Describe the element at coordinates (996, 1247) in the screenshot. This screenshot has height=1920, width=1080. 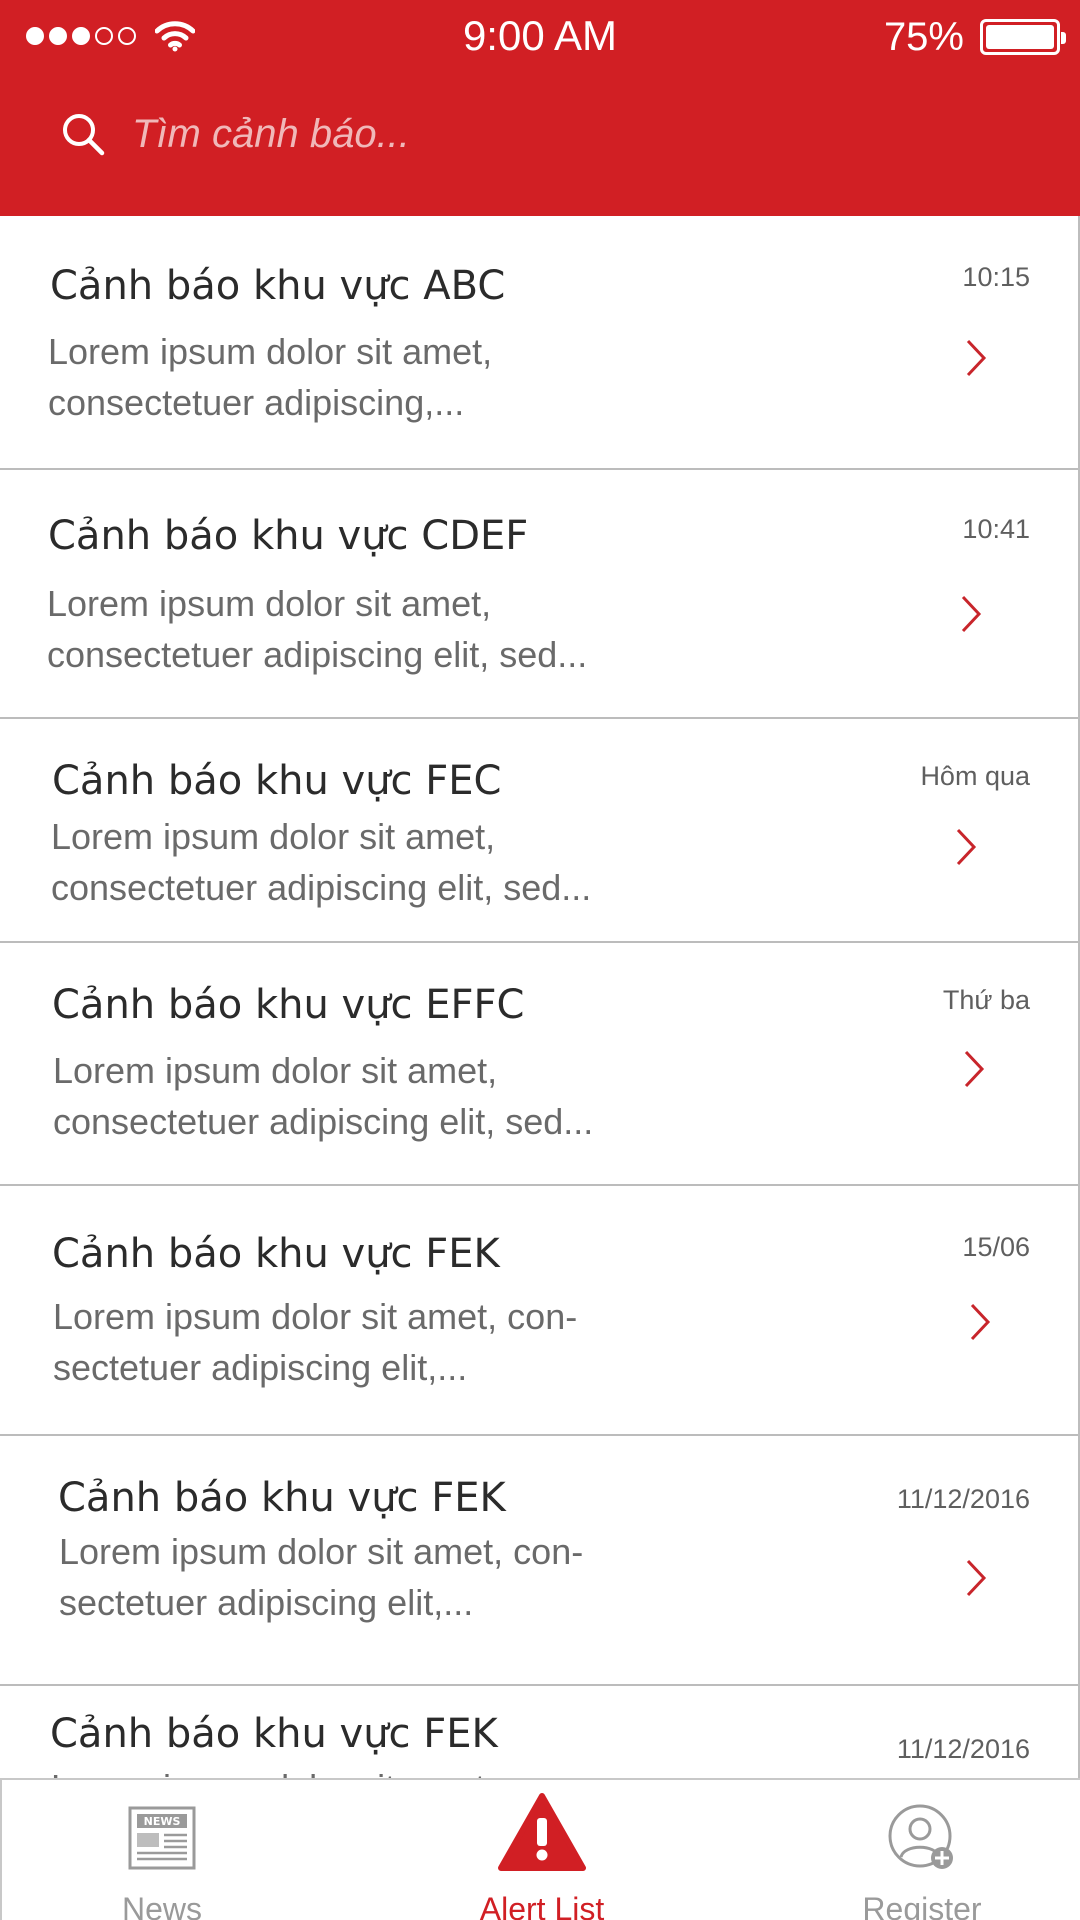
I see `alert-time: 15/06` at that location.